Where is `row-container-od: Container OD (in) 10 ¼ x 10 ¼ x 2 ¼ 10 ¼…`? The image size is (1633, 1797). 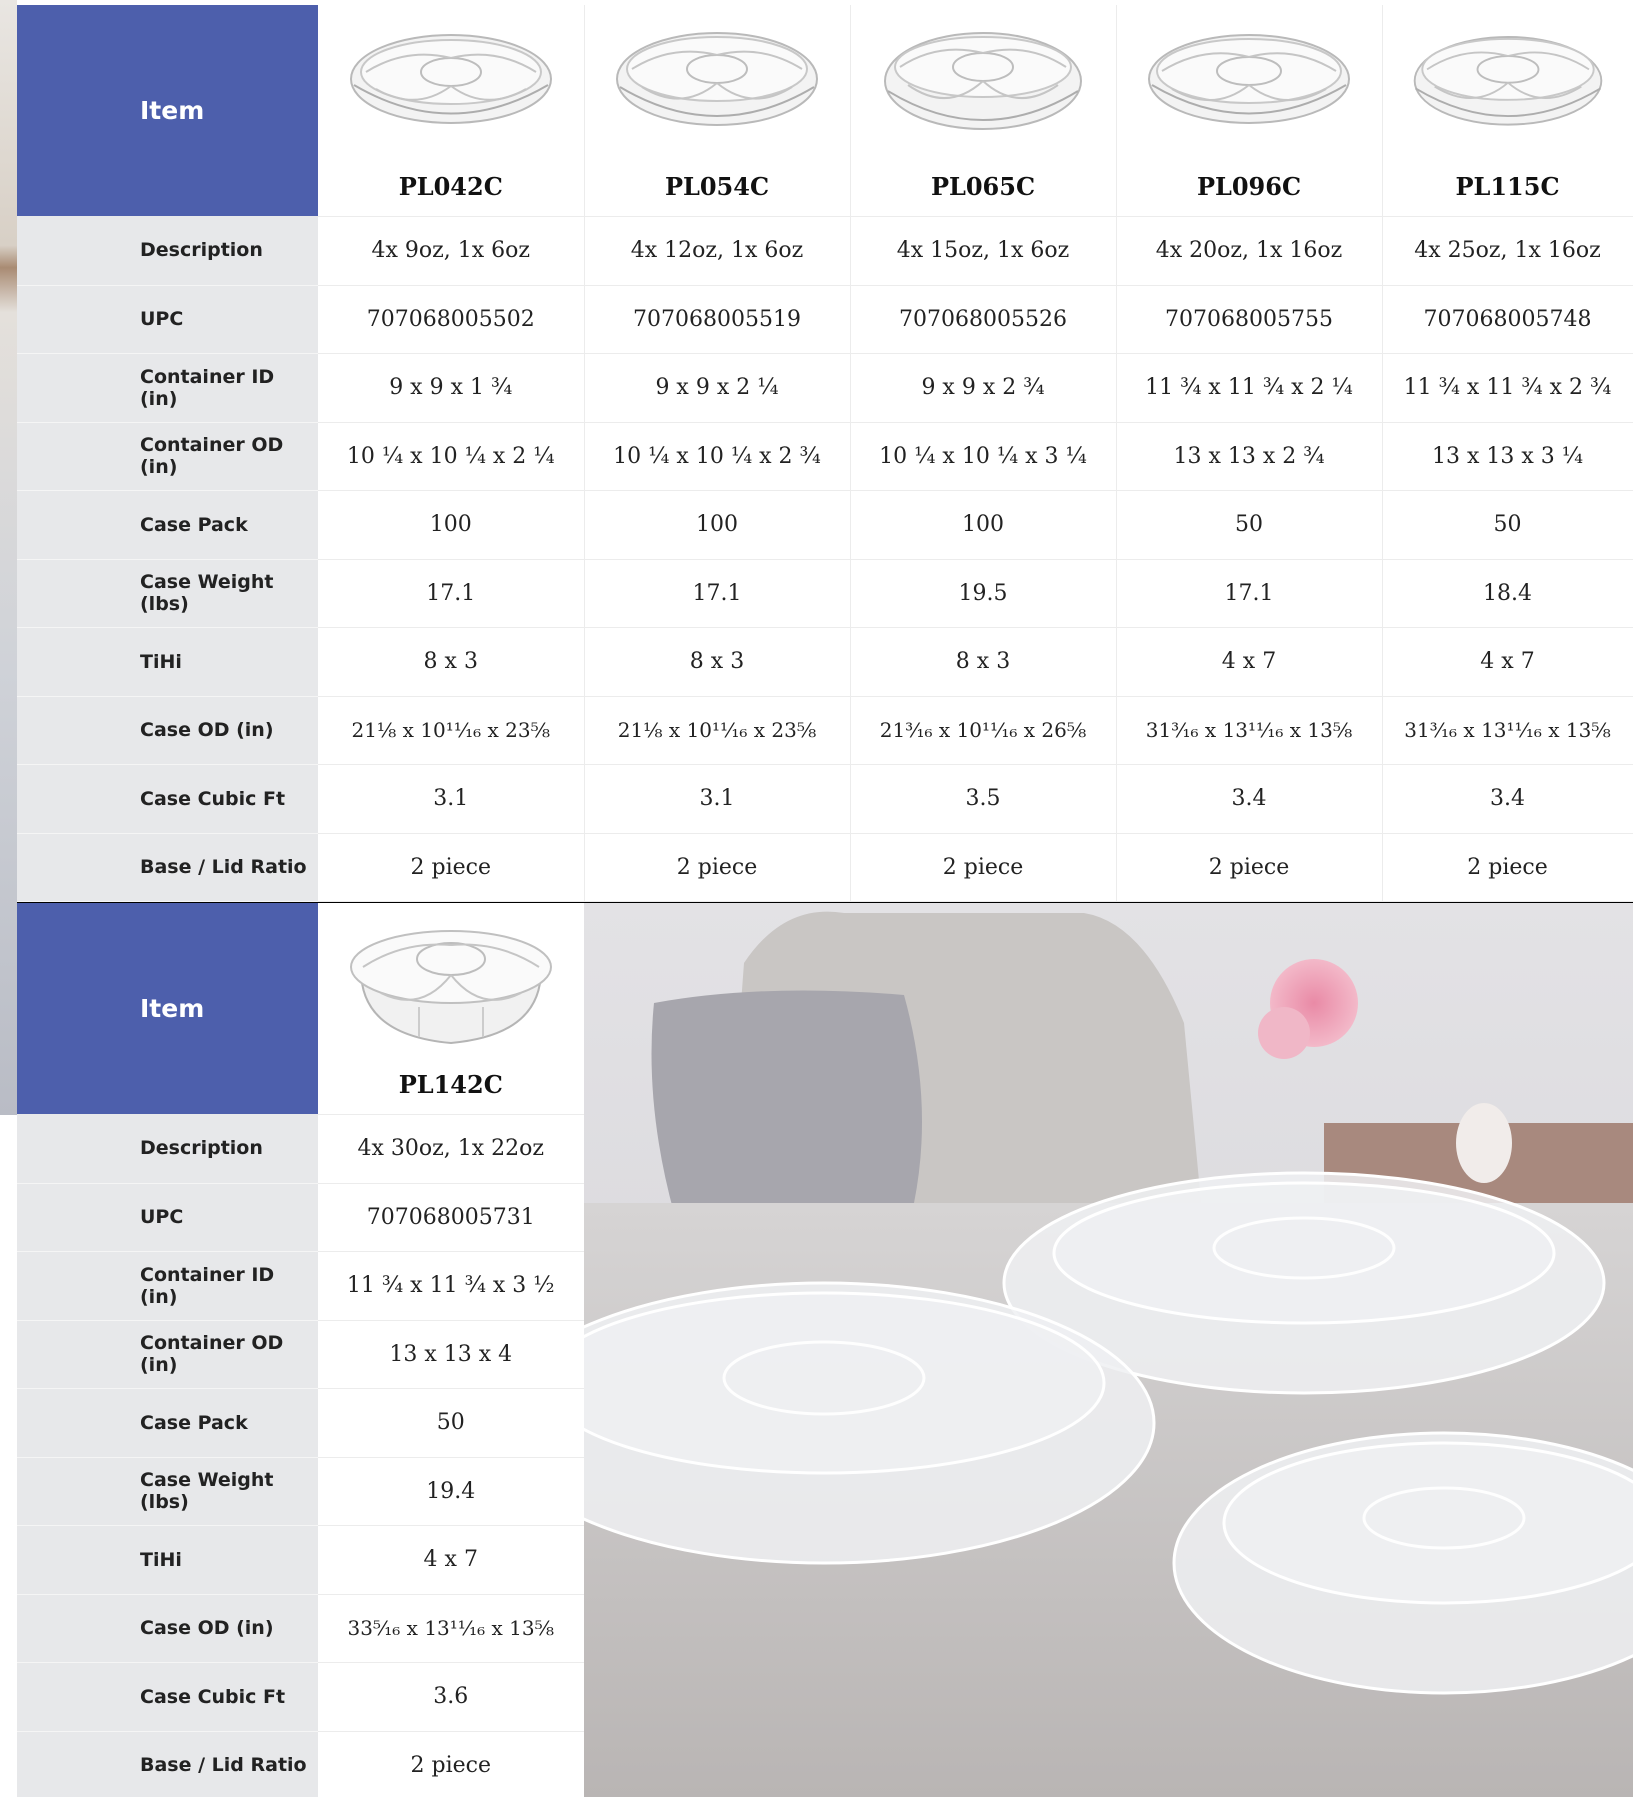
row-container-od: Container OD (in) 10 ¼ x 10 ¼ x 2 ¼ 10 ¼… is located at coordinates (825, 456).